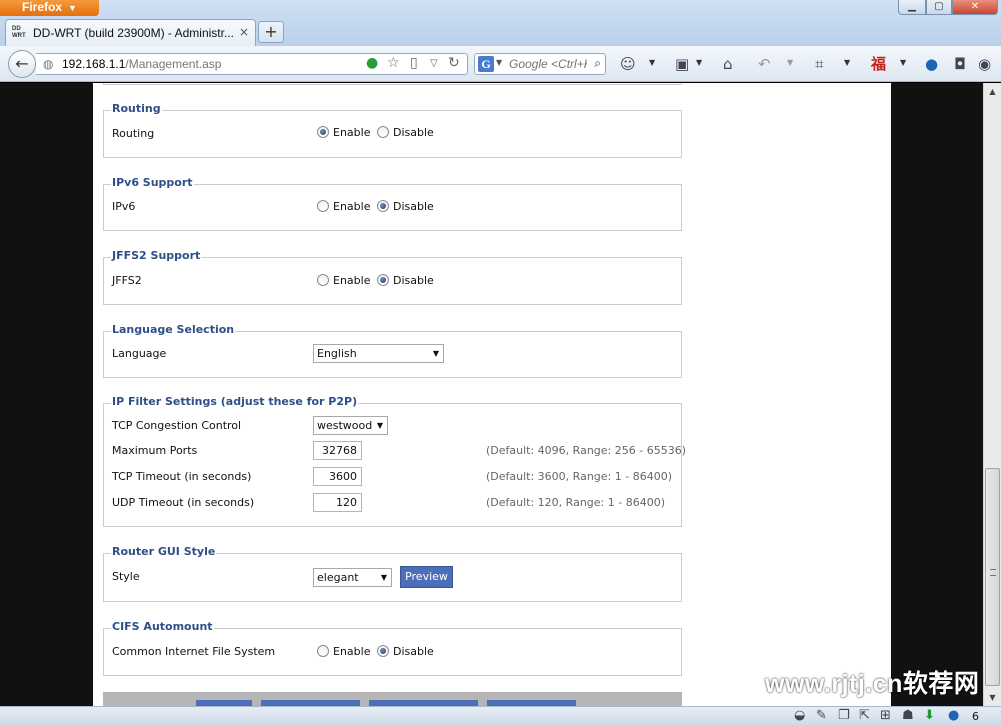  What do you see at coordinates (929, 716) in the screenshot?
I see `download-arrow-icon: ⬇` at bounding box center [929, 716].